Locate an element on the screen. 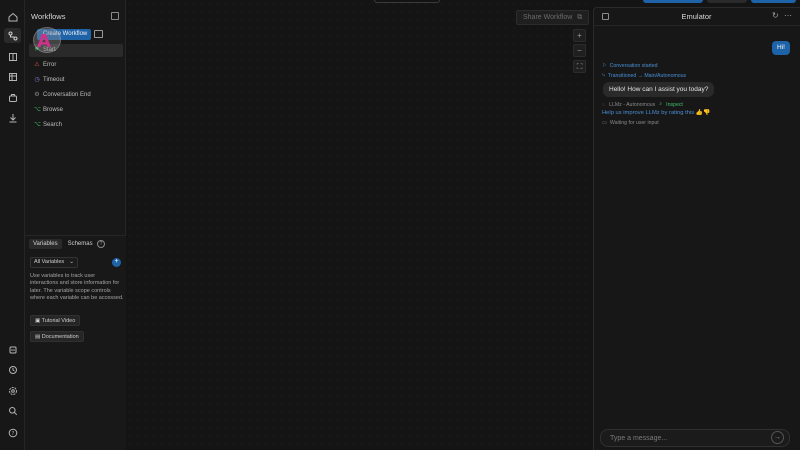 The image size is (800, 450). refresh-icon: ↻ is located at coordinates (775, 15).